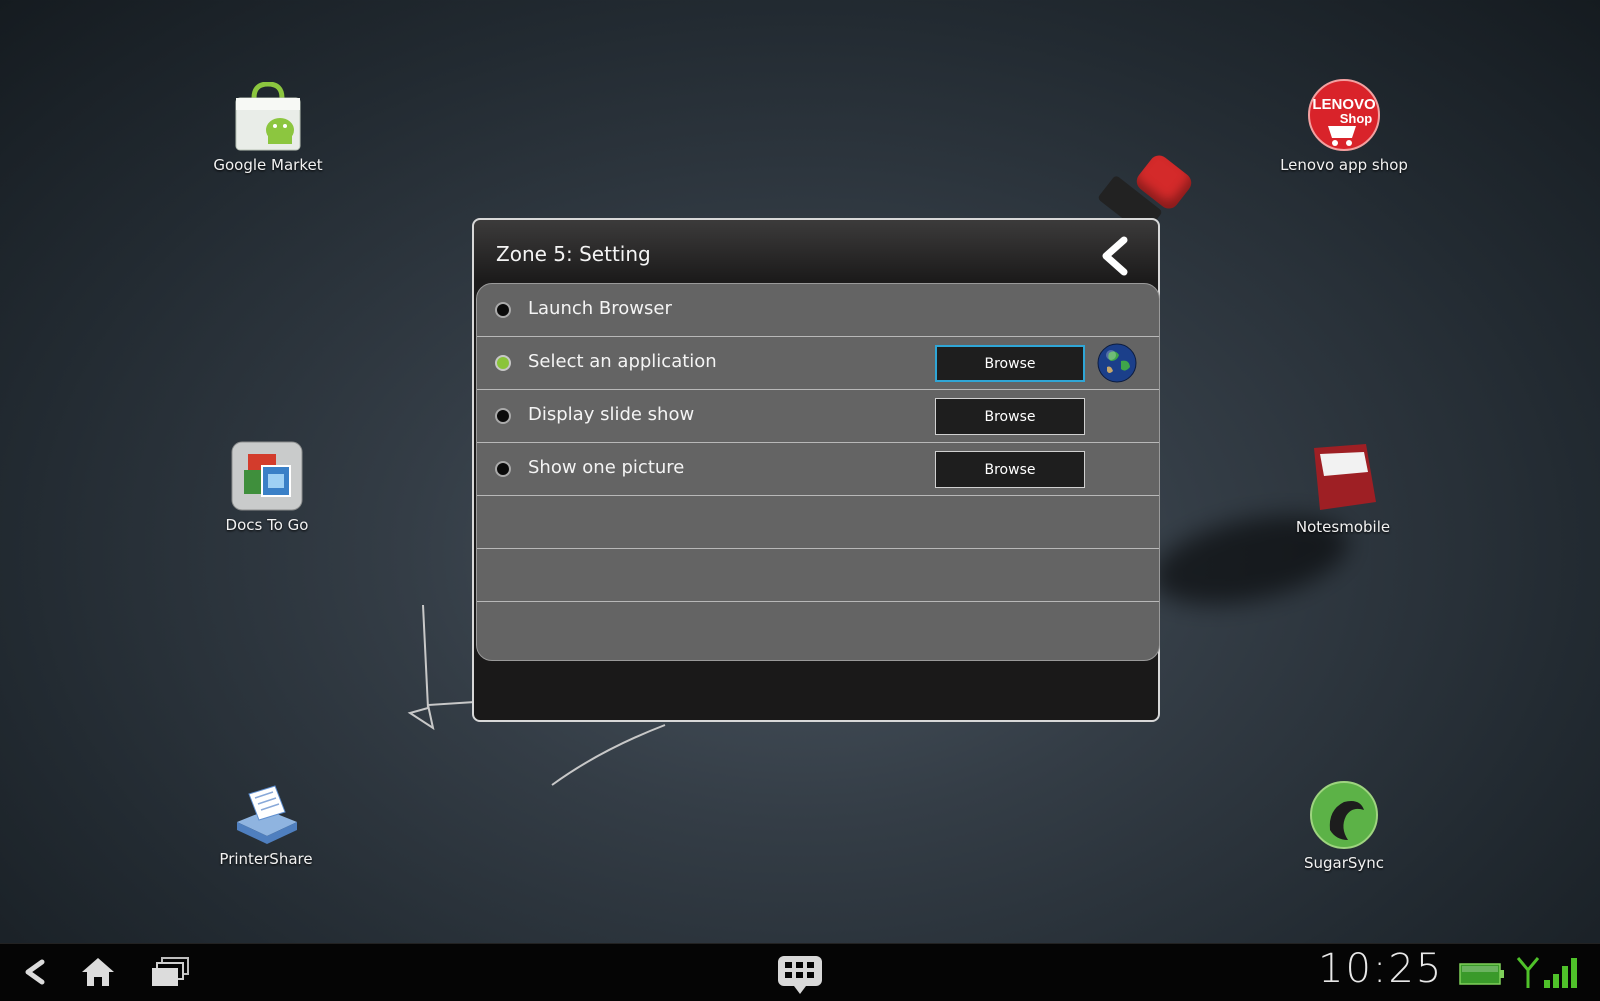 The image size is (1600, 1001). Describe the element at coordinates (622, 361) in the screenshot. I see `option-label: Select an application` at that location.